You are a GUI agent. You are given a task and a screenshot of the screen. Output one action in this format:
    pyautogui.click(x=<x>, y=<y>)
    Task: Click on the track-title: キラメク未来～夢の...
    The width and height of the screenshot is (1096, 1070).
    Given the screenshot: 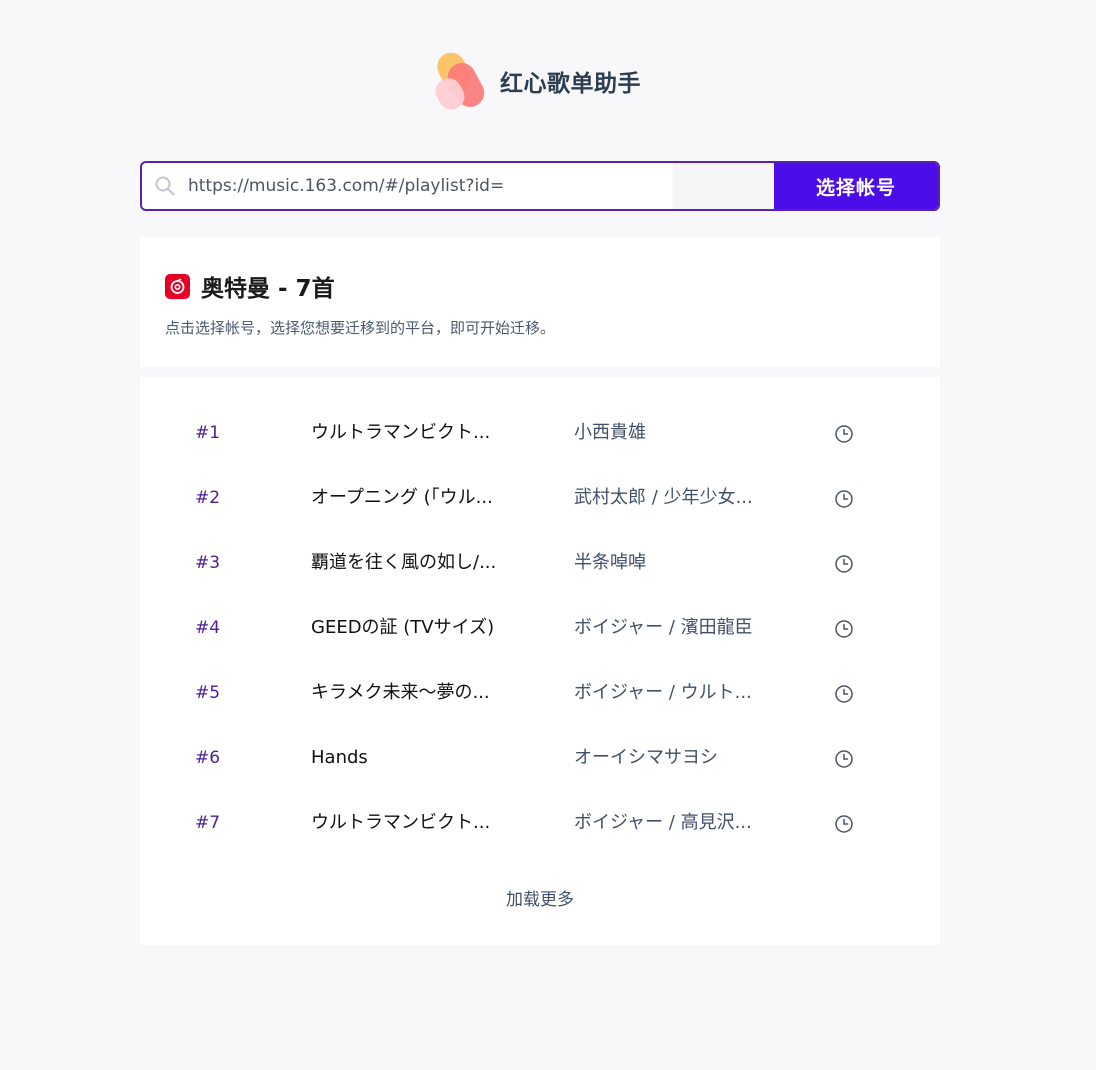 What is the action you would take?
    pyautogui.click(x=400, y=692)
    